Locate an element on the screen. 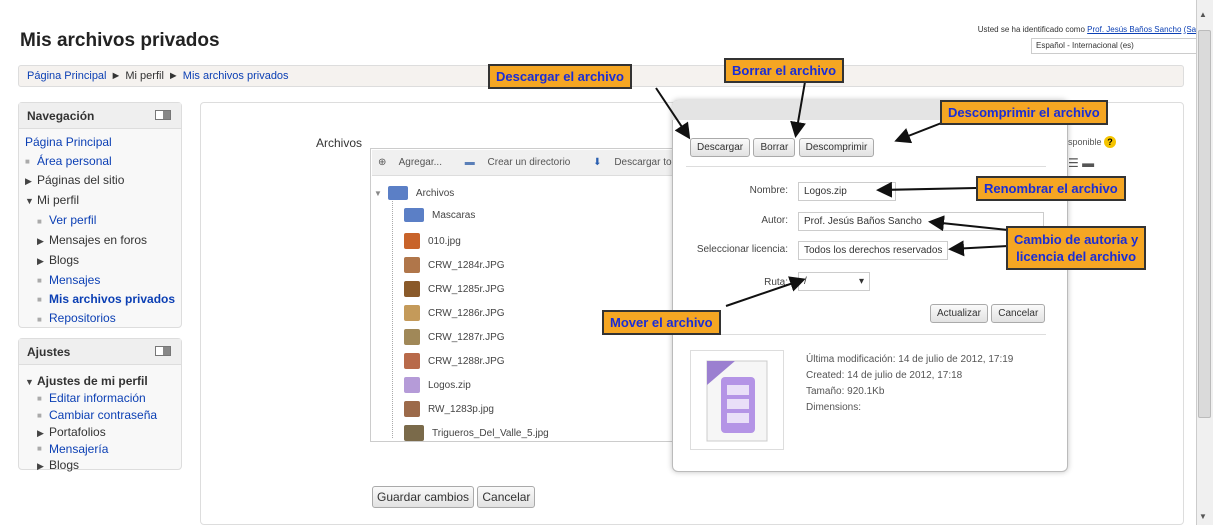  callout-rename: Renombrar el archivo is located at coordinates (1051, 188).